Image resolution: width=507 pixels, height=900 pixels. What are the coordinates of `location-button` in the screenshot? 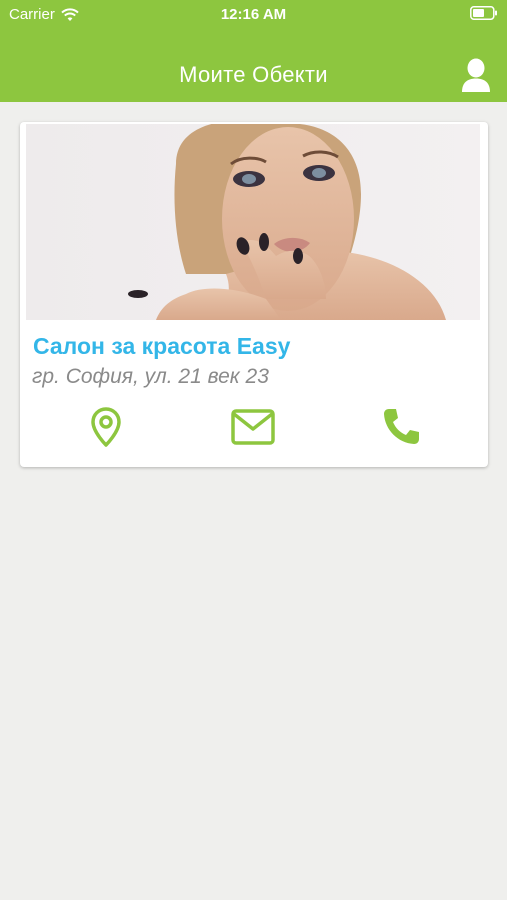 It's located at (106, 427).